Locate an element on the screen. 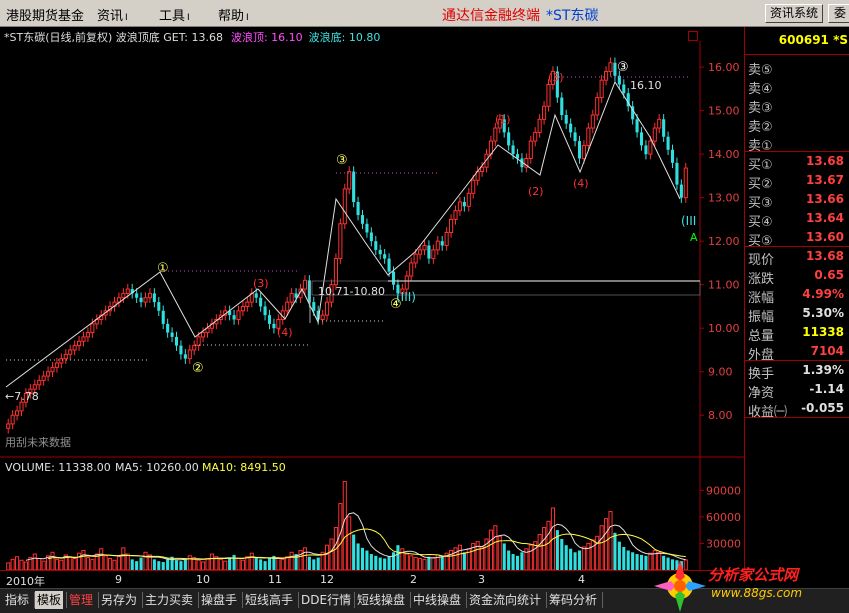 The width and height of the screenshot is (849, 613). price-tick-label: 12.00 is located at coordinates (724, 241).